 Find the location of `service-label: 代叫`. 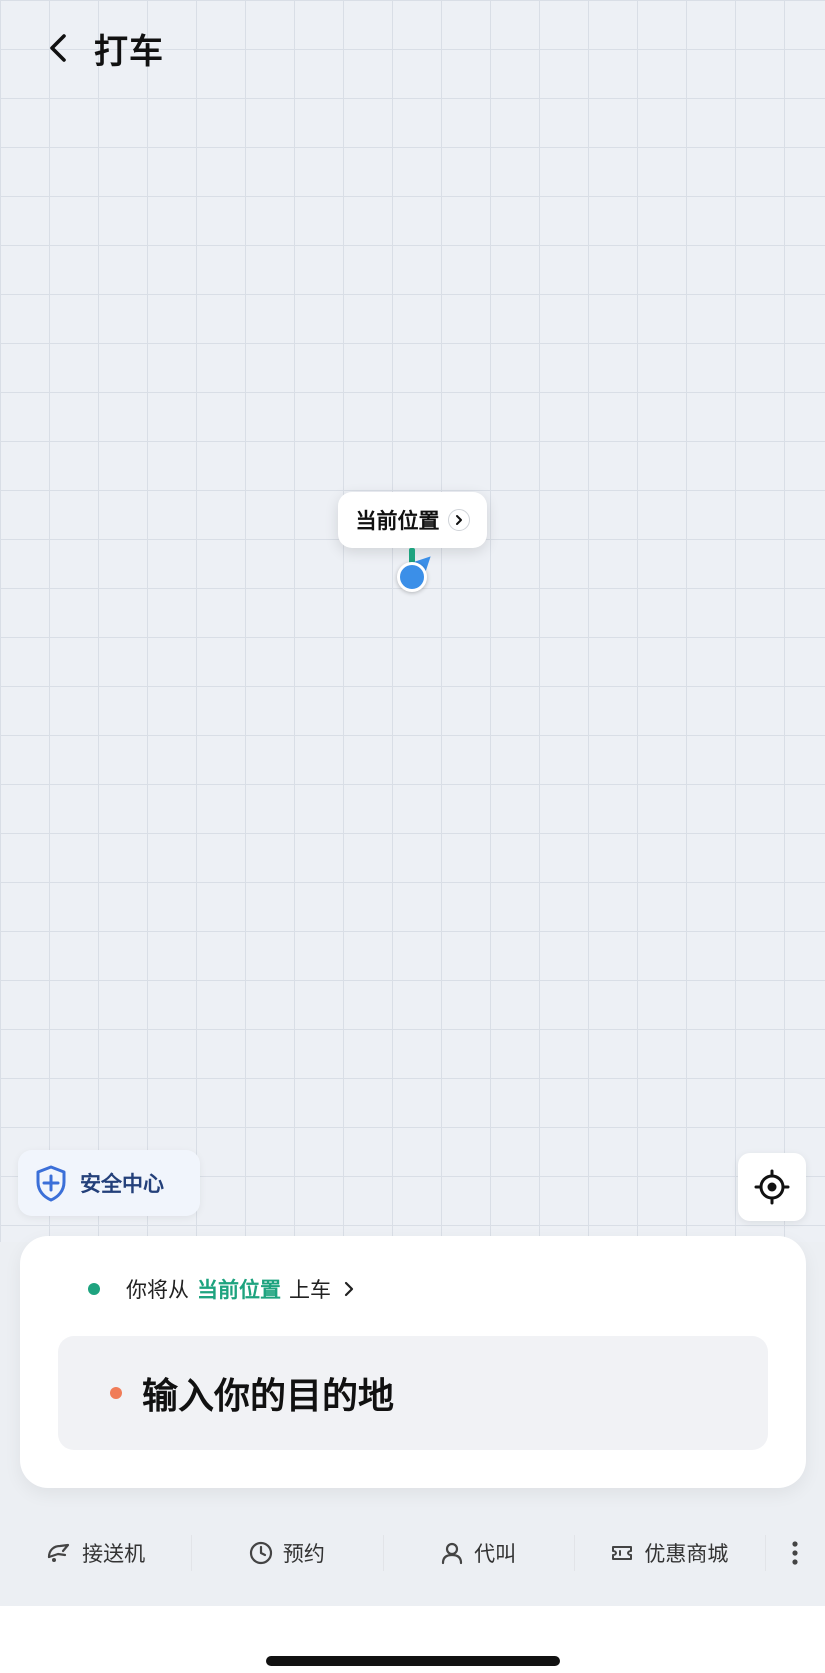

service-label: 代叫 is located at coordinates (495, 1554).